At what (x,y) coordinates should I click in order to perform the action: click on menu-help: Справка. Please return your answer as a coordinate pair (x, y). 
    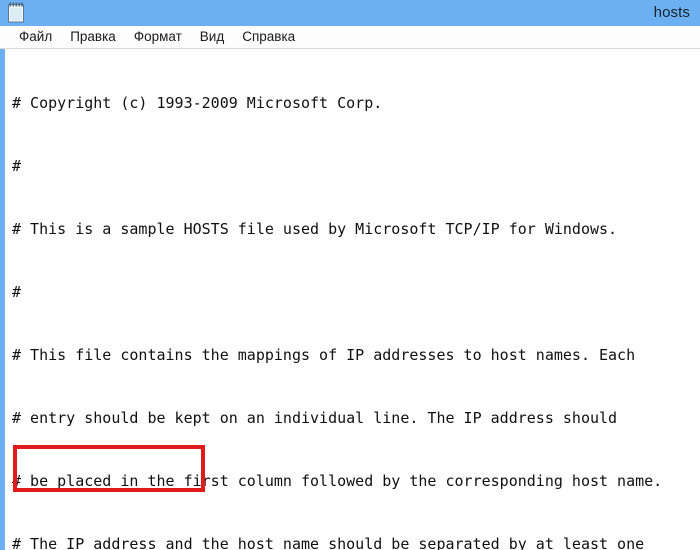
    Looking at the image, I should click on (268, 37).